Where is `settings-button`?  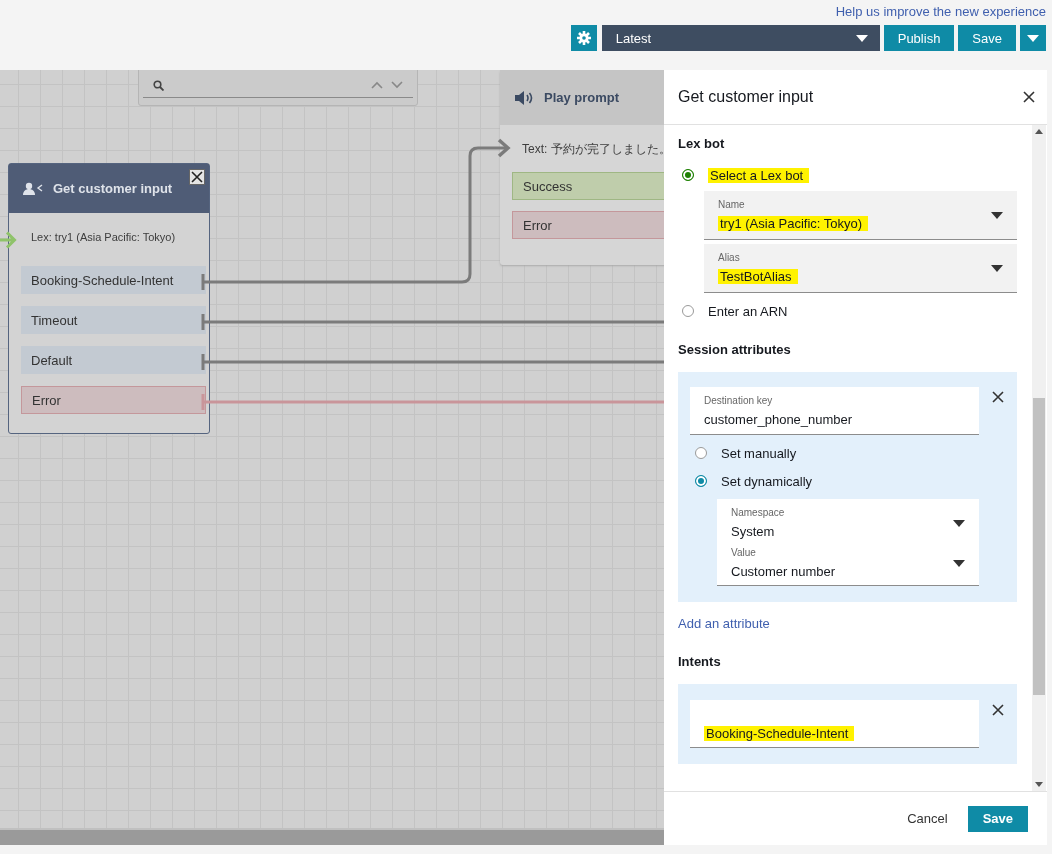 settings-button is located at coordinates (583, 38).